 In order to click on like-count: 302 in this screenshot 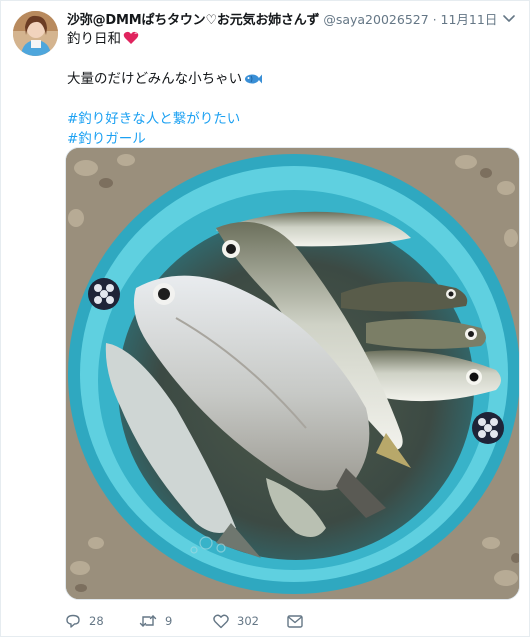, I will do `click(248, 621)`.